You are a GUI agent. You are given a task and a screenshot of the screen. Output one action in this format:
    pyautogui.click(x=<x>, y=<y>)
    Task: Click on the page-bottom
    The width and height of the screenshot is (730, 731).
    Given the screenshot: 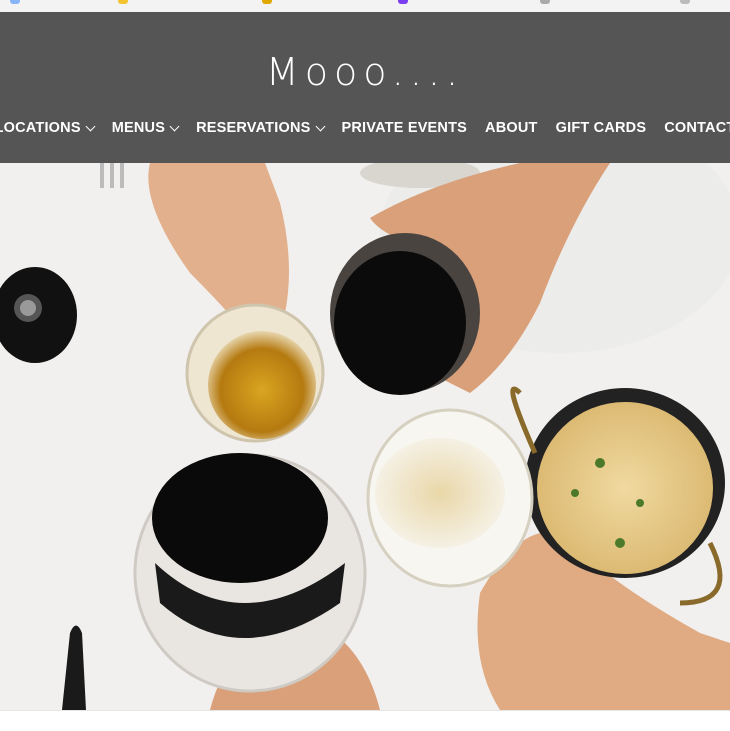 What is the action you would take?
    pyautogui.click(x=365, y=720)
    